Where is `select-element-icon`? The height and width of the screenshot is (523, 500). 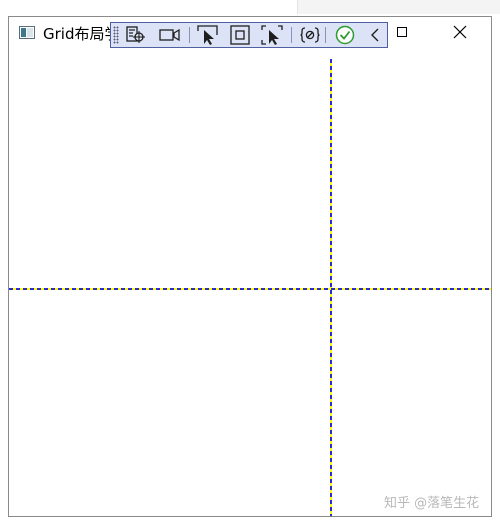
select-element-icon is located at coordinates (207, 35).